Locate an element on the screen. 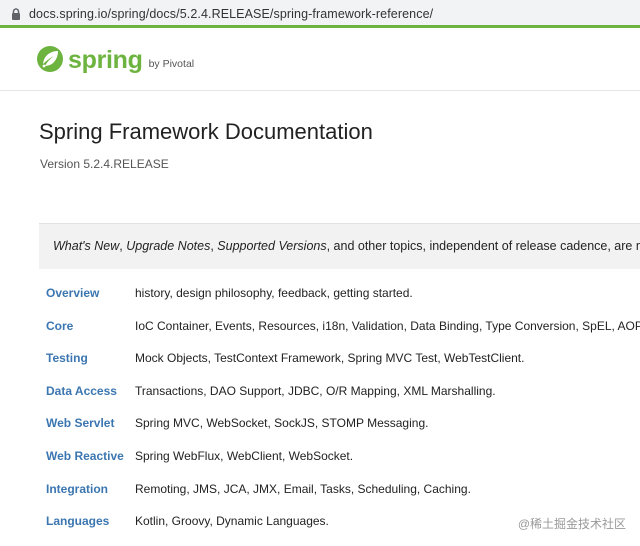 This screenshot has width=640, height=546. upgrade-notes-link: Upgrade Notes is located at coordinates (168, 246).